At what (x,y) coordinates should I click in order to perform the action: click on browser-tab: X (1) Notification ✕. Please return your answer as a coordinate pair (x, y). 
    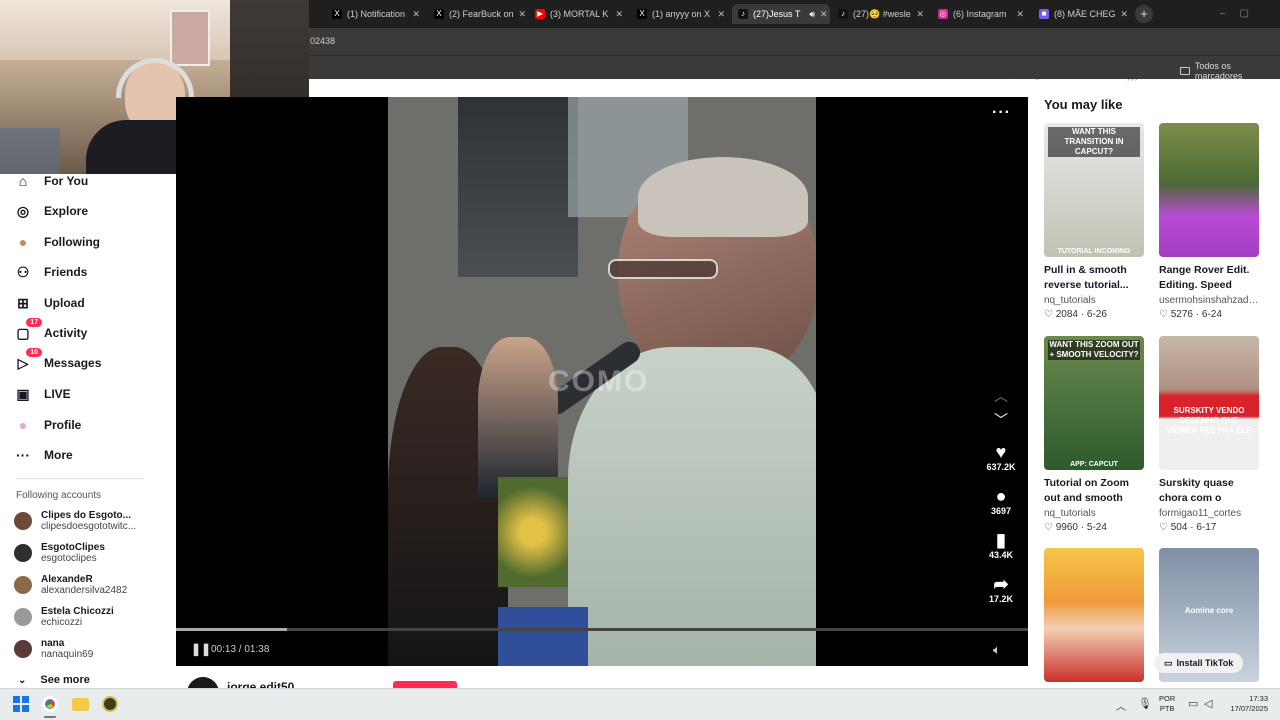
    Looking at the image, I should click on (376, 14).